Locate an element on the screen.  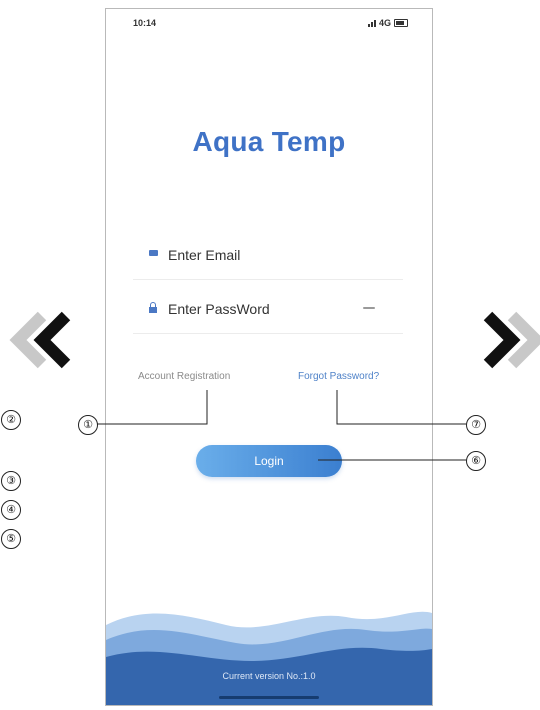
chevron-right-icon is located at coordinates (509, 340).